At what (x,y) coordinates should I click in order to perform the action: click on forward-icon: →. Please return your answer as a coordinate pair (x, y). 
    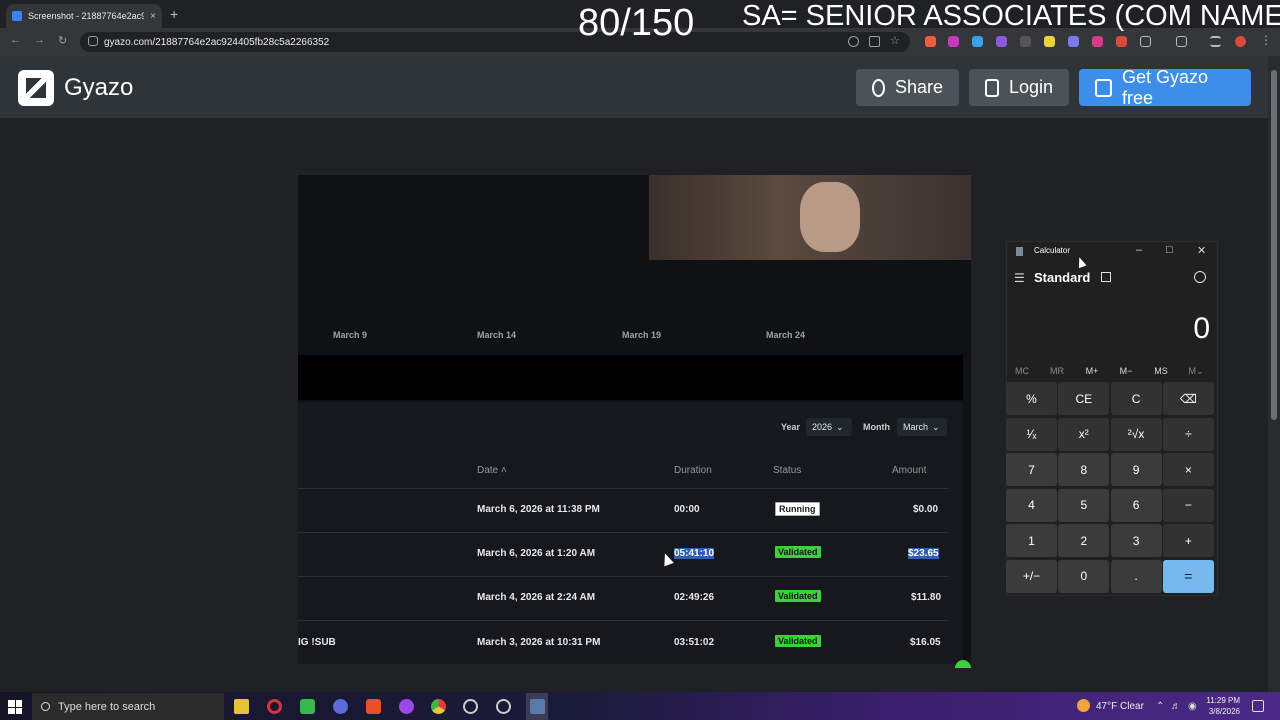
    Looking at the image, I should click on (39, 40).